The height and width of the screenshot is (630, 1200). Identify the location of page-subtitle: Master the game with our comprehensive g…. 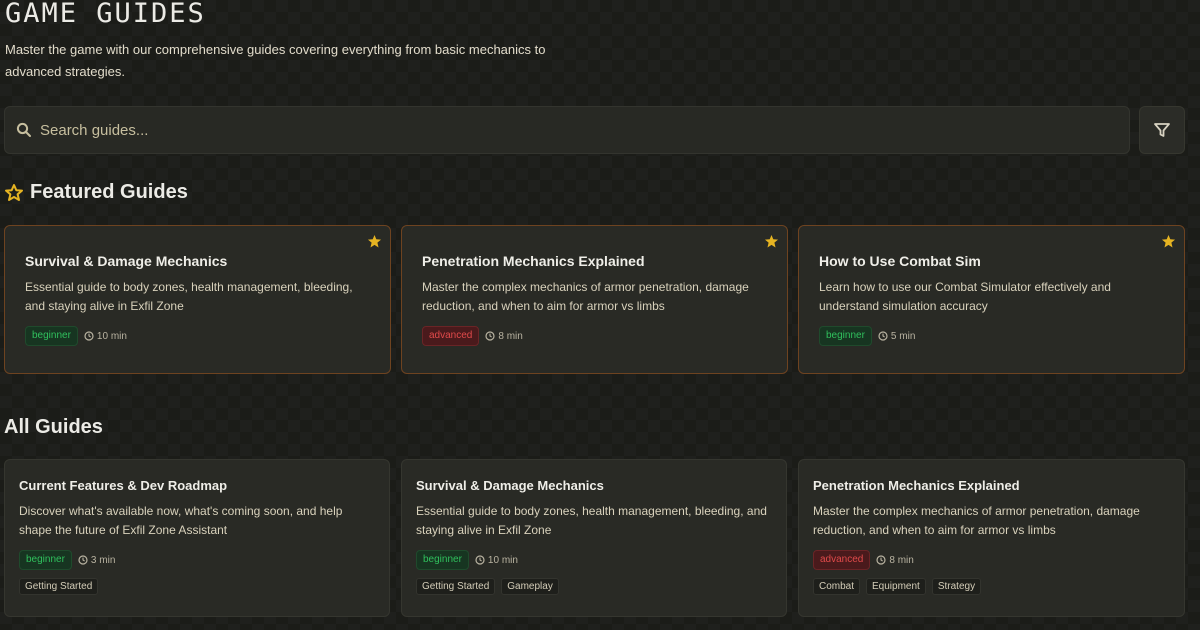
(275, 60).